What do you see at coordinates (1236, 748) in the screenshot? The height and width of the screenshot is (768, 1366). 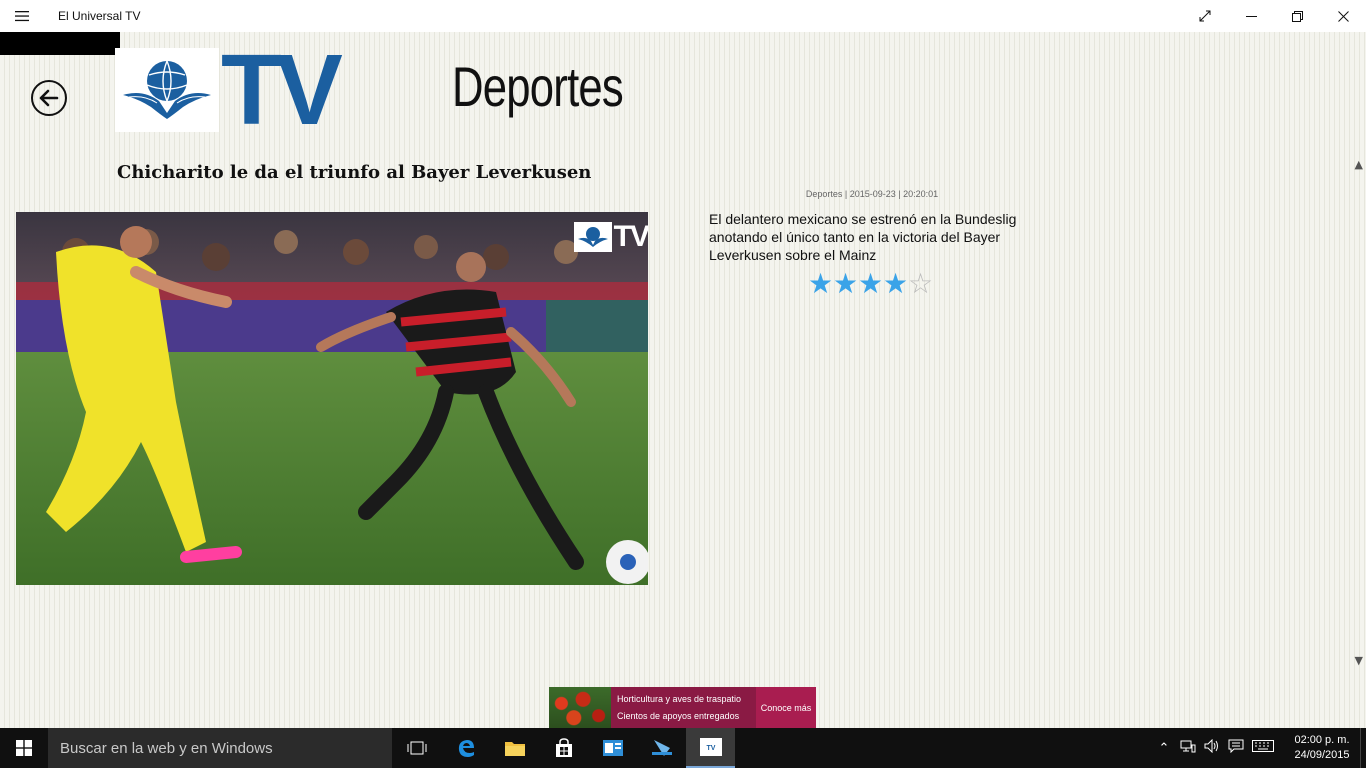 I see `action-center-icon` at bounding box center [1236, 748].